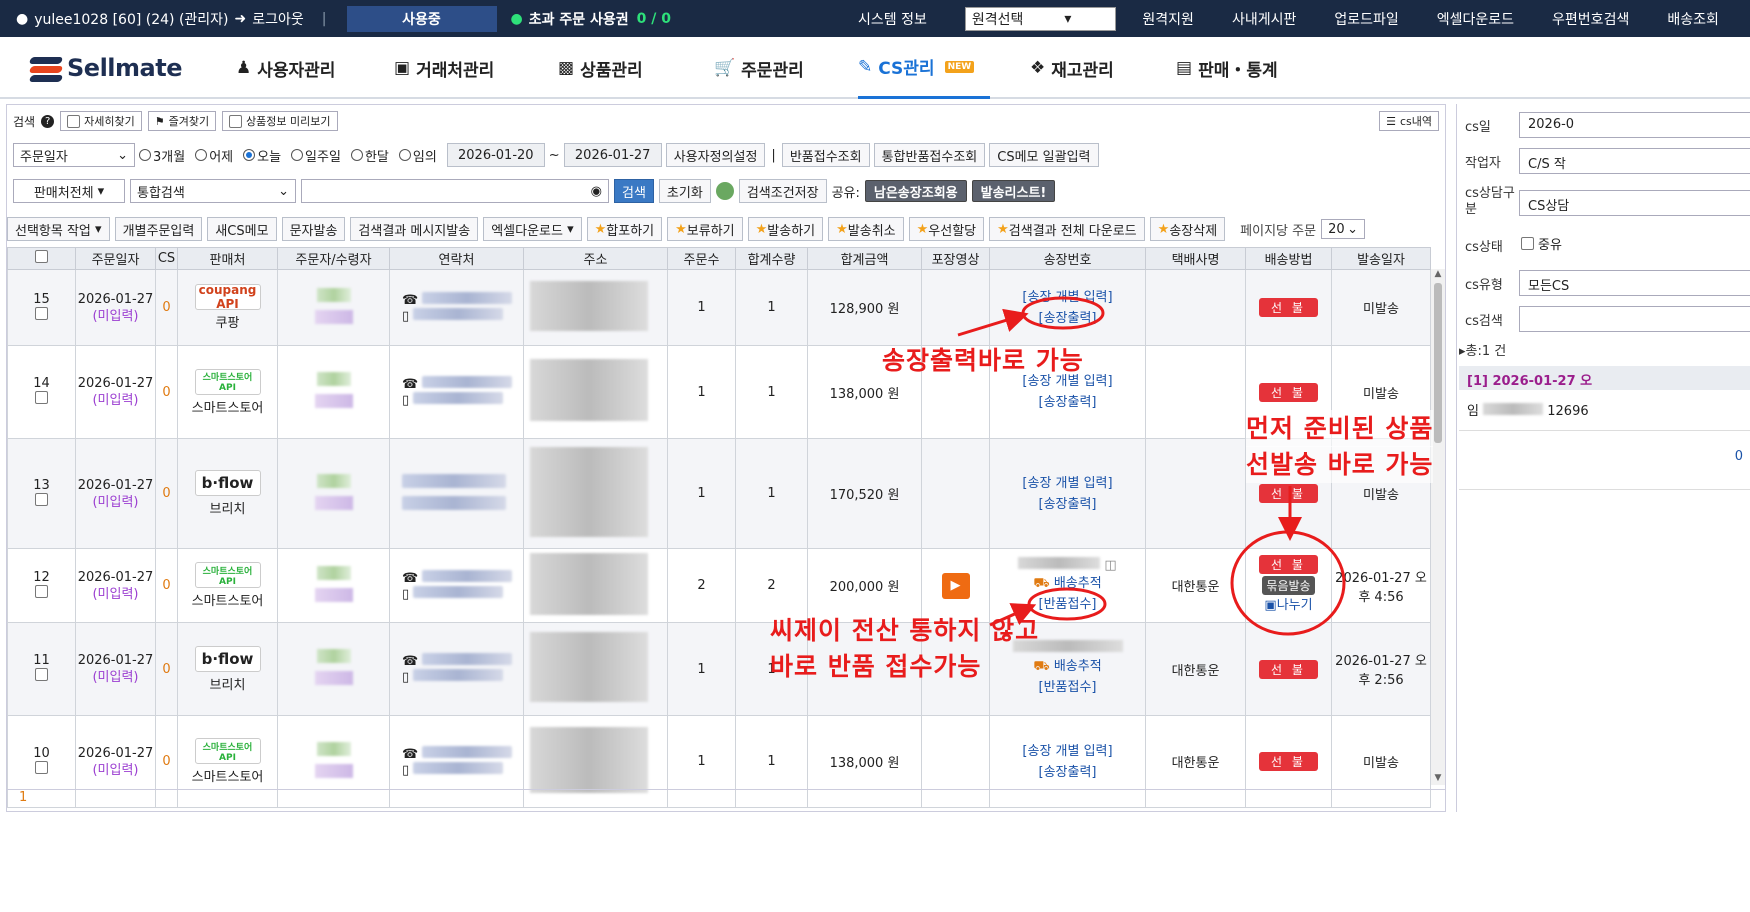 This screenshot has height=912, width=1750. I want to click on delete-invoice-button: ★ 송장삭제, so click(1187, 229).